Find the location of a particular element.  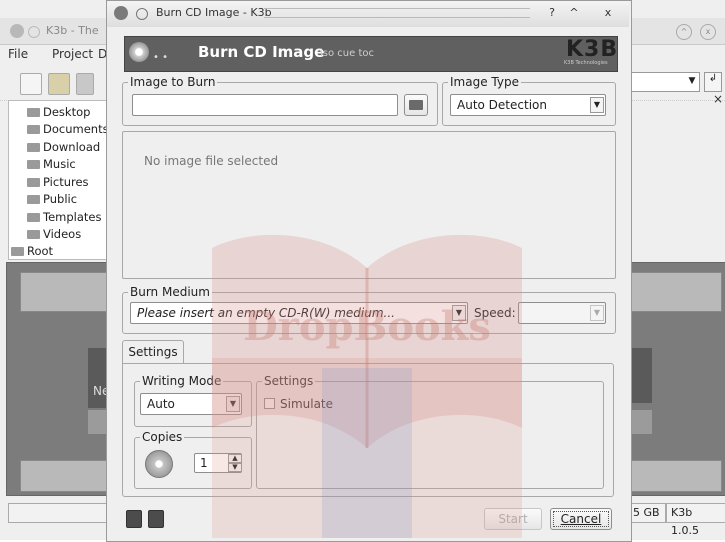

image-type-value: Auto Detection is located at coordinates (502, 105).